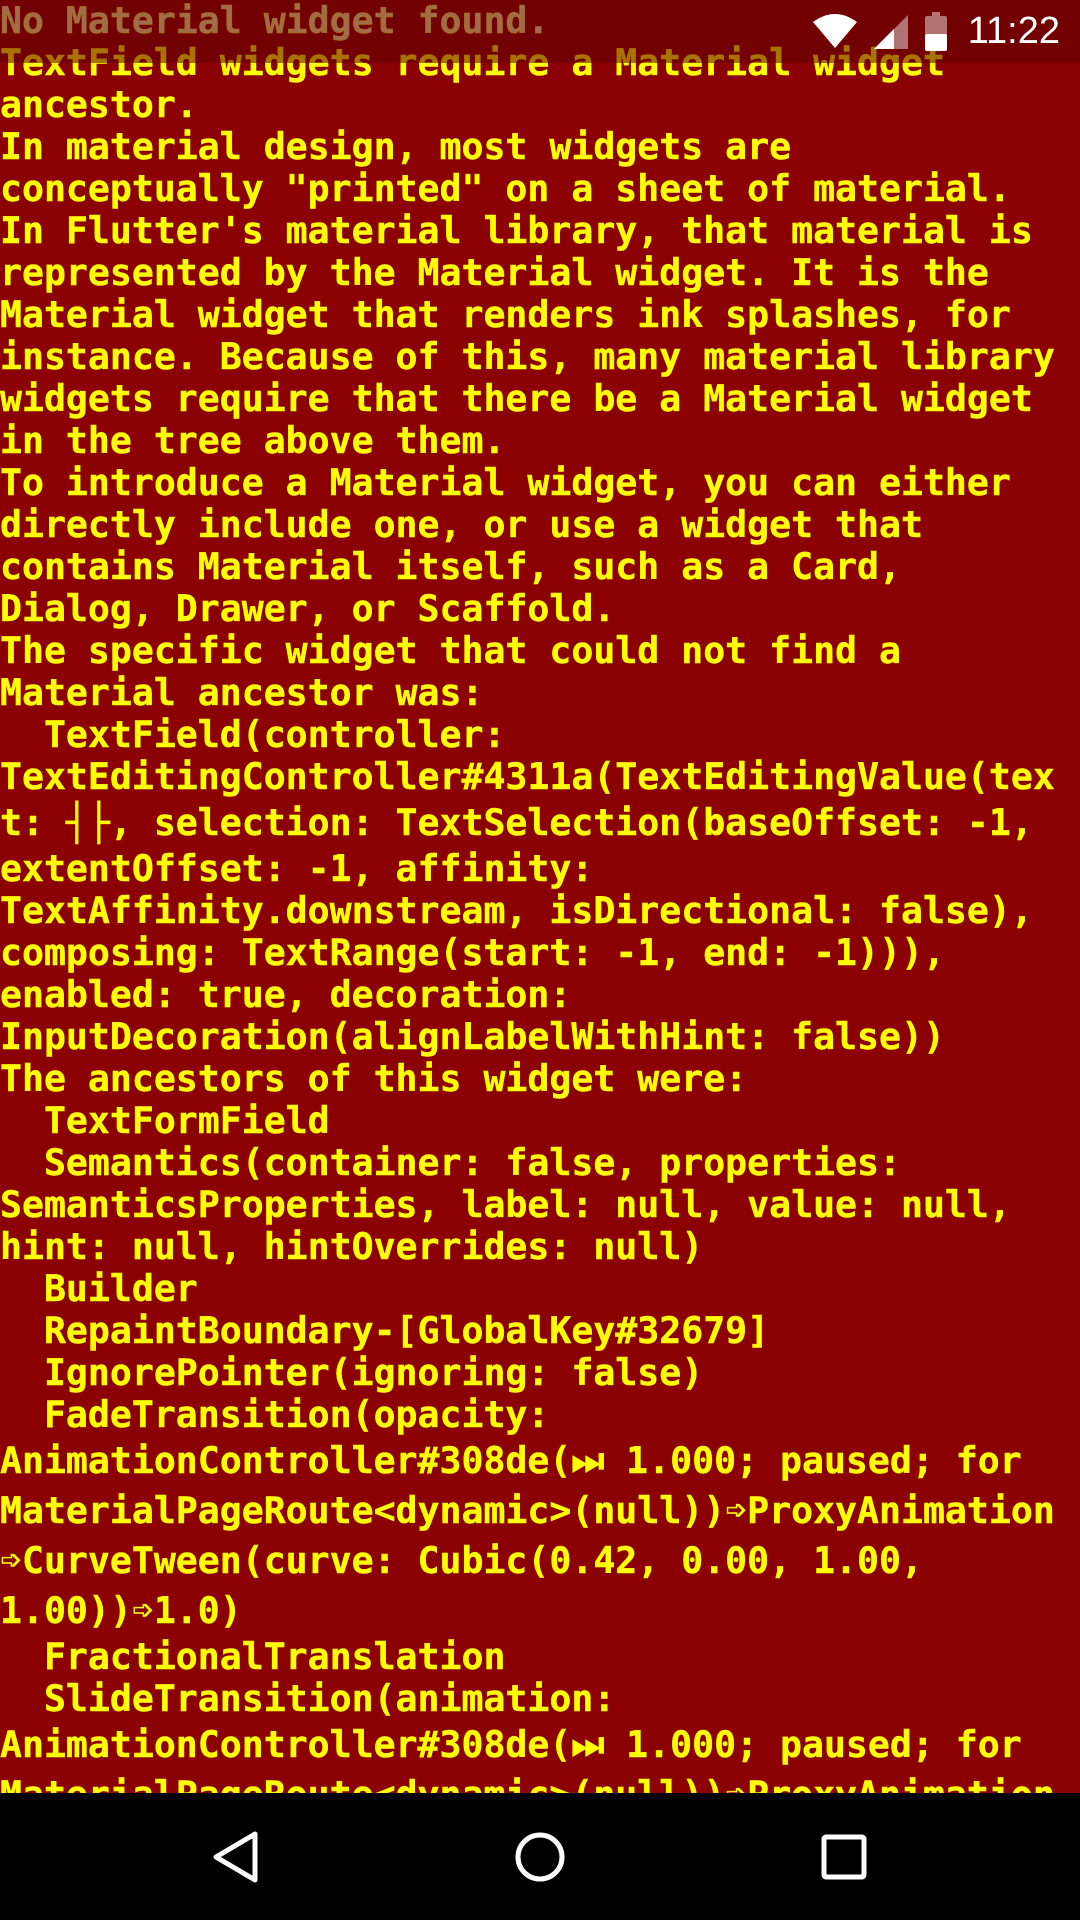 The image size is (1080, 1920). Describe the element at coordinates (242, 692) in the screenshot. I see `error-line: Material ancestor was:` at that location.